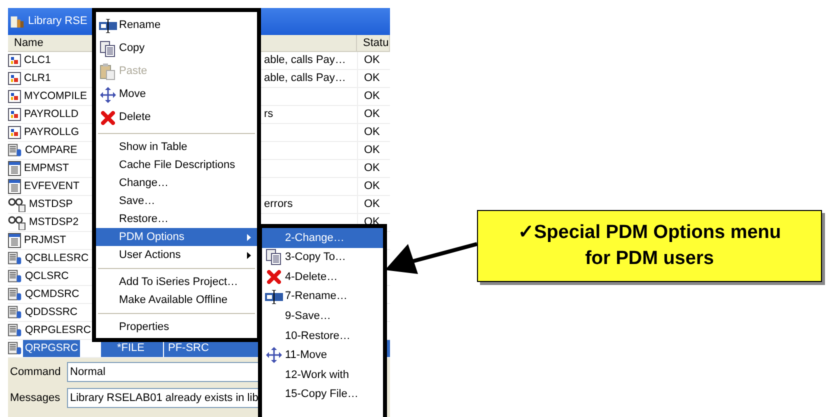 Image resolution: width=827 pixels, height=417 pixels. I want to click on table-cell-text: QRPGLESRC, so click(58, 330).